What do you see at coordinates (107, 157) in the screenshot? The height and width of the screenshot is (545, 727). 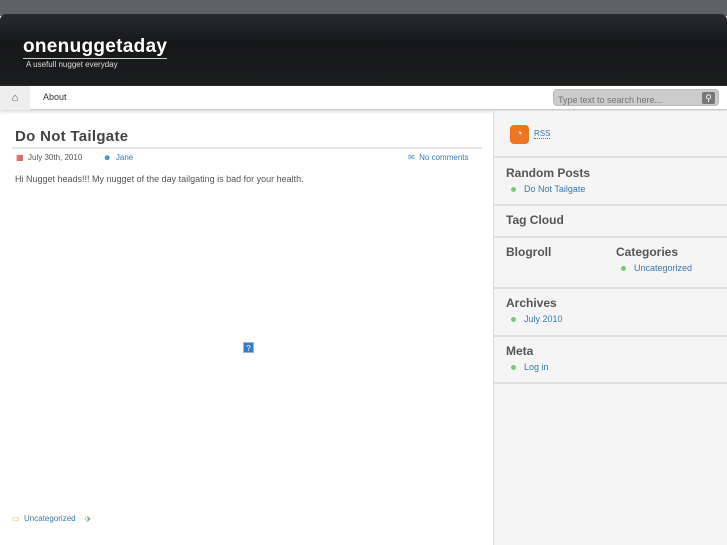 I see `user-icon: ☻` at bounding box center [107, 157].